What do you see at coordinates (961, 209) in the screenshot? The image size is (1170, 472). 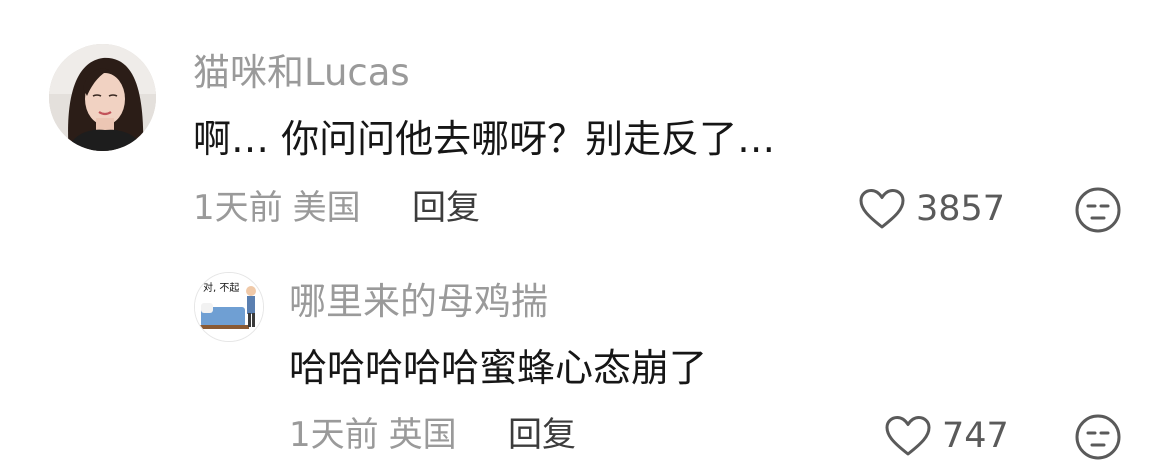 I see `like-count: 3857` at bounding box center [961, 209].